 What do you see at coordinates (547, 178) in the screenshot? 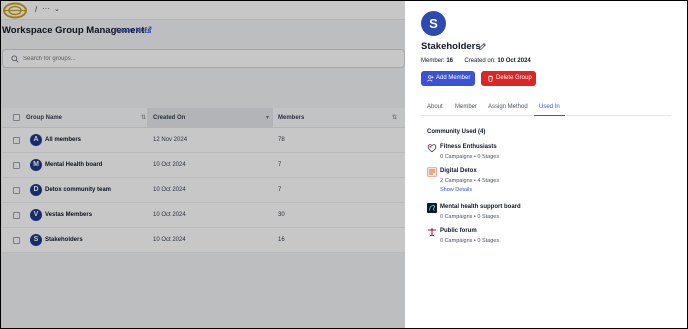
I see `community-item: Digital Detox 2 Campaigns • 4 Stages` at bounding box center [547, 178].